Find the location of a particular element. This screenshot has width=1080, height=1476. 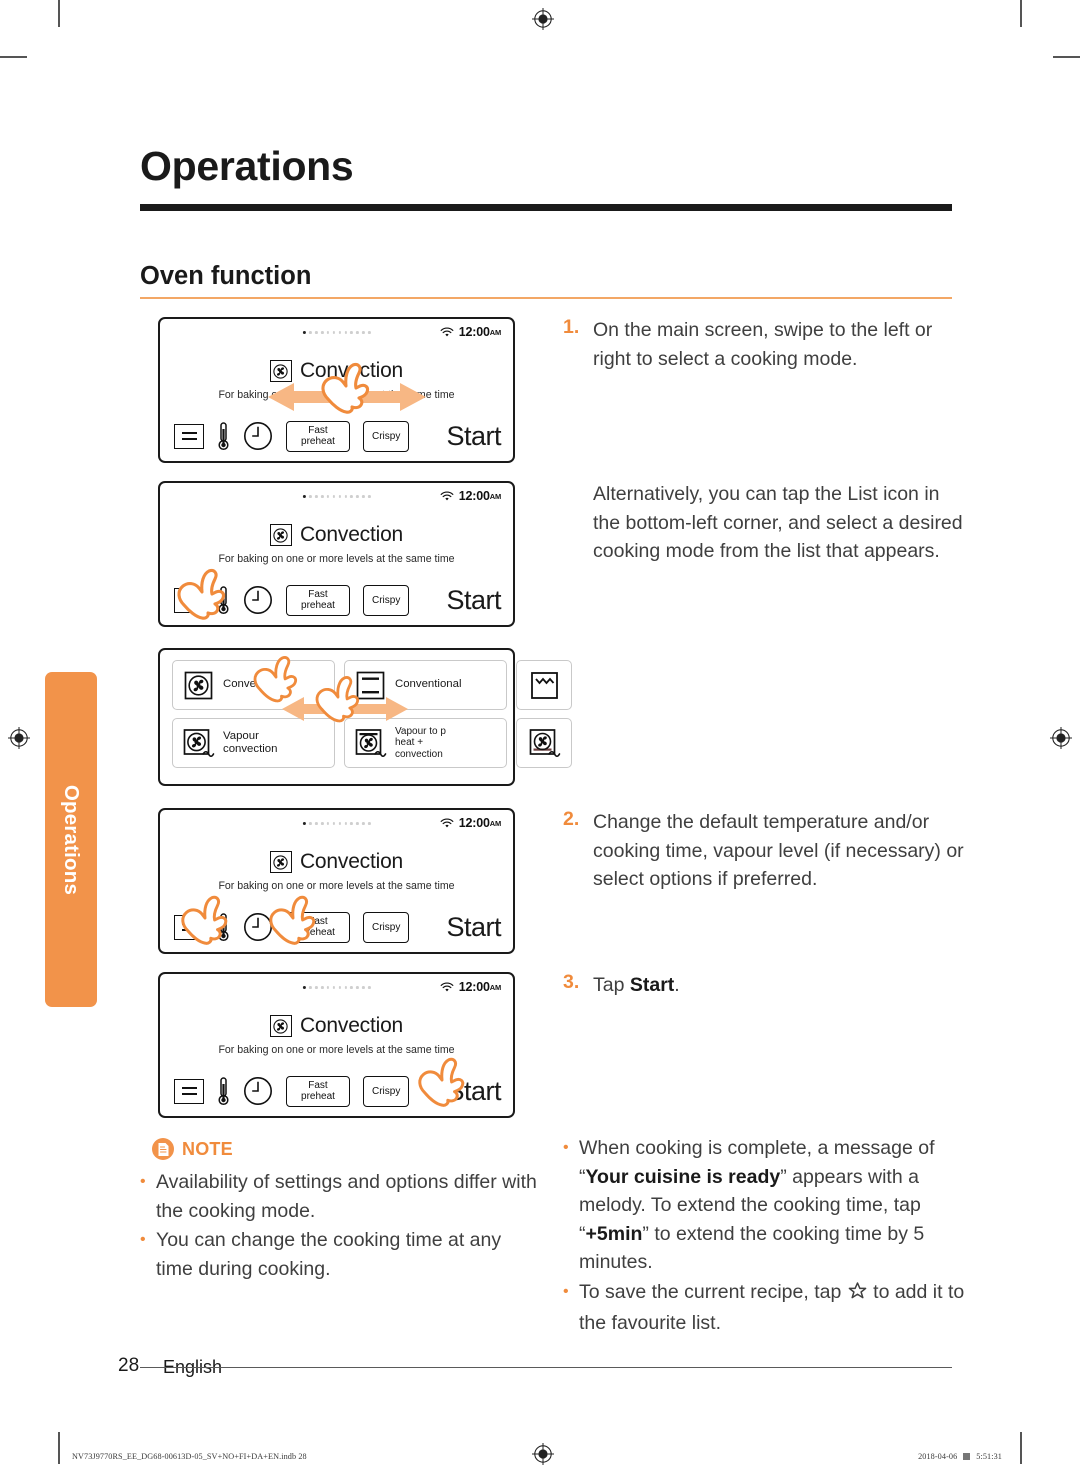

bullet1-bold2: +5min is located at coordinates (614, 1233).